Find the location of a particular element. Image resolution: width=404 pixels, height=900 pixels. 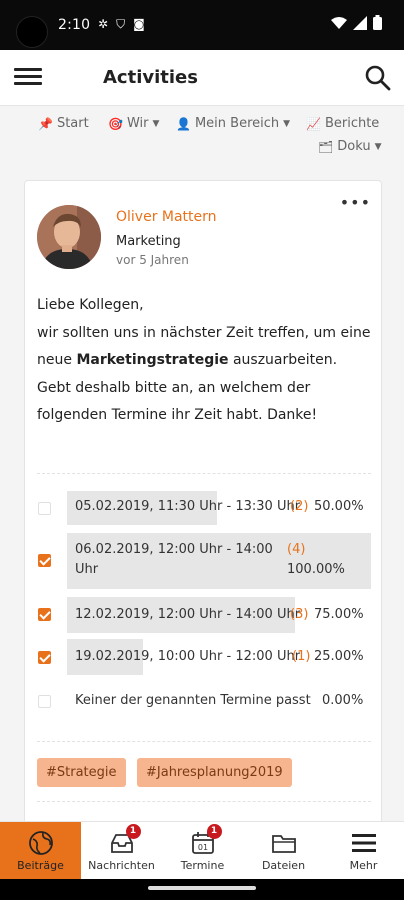

person-icon: 👤 is located at coordinates (183, 123).